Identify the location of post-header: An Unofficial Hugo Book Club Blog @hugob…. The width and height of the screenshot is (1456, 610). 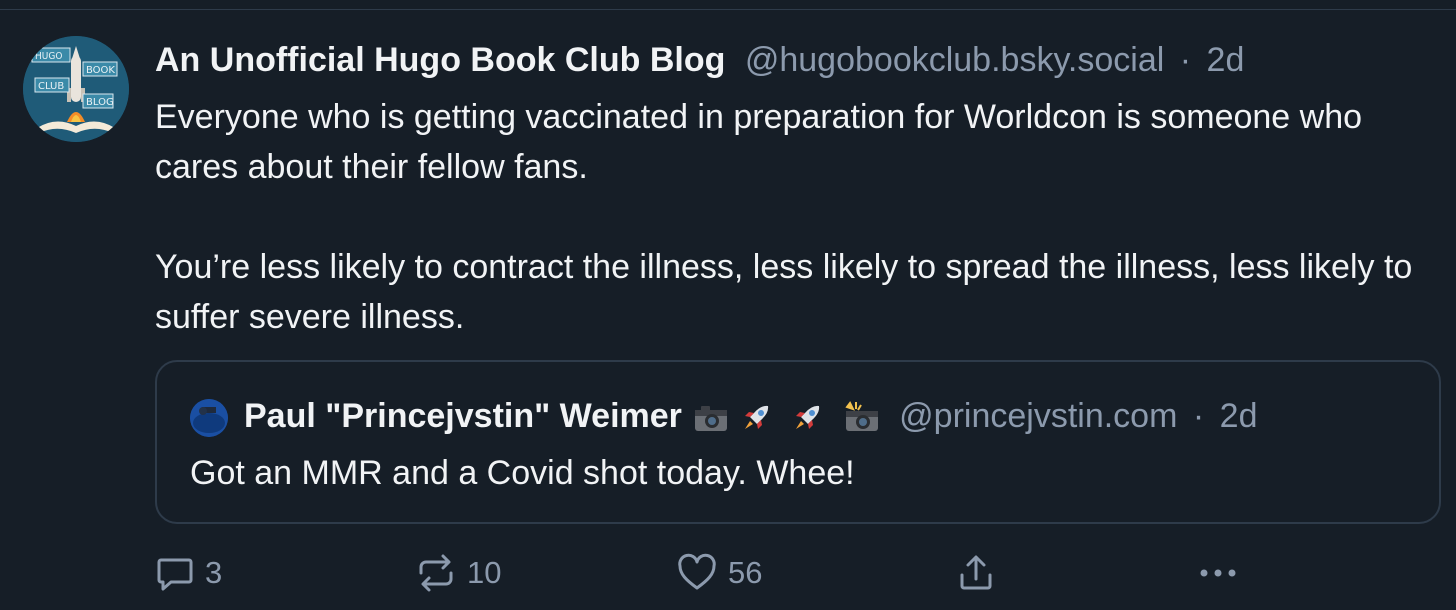
(699, 60).